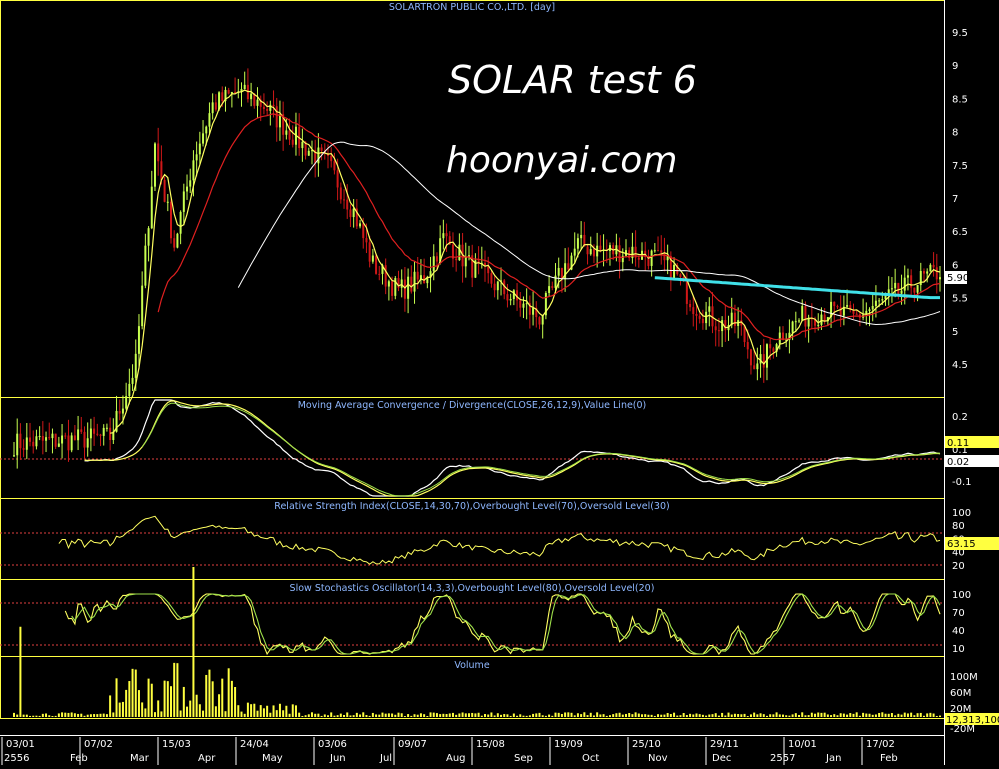  Describe the element at coordinates (16, 758) in the screenshot. I see `month-label: 2556` at that location.